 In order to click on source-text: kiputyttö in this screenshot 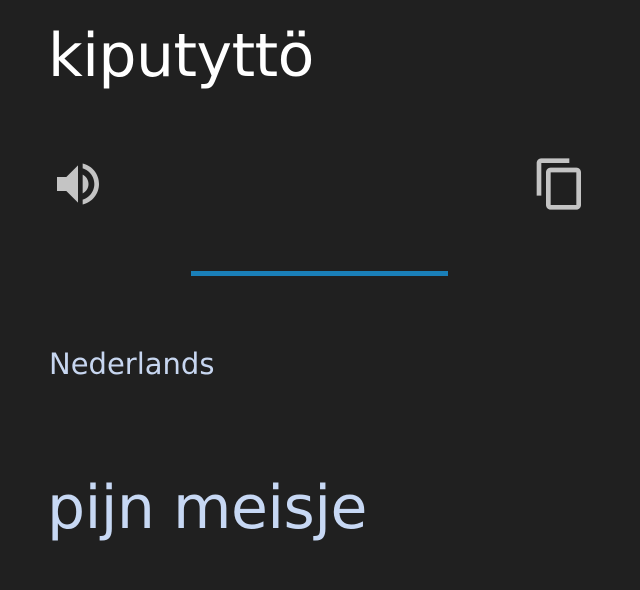, I will do `click(181, 56)`.